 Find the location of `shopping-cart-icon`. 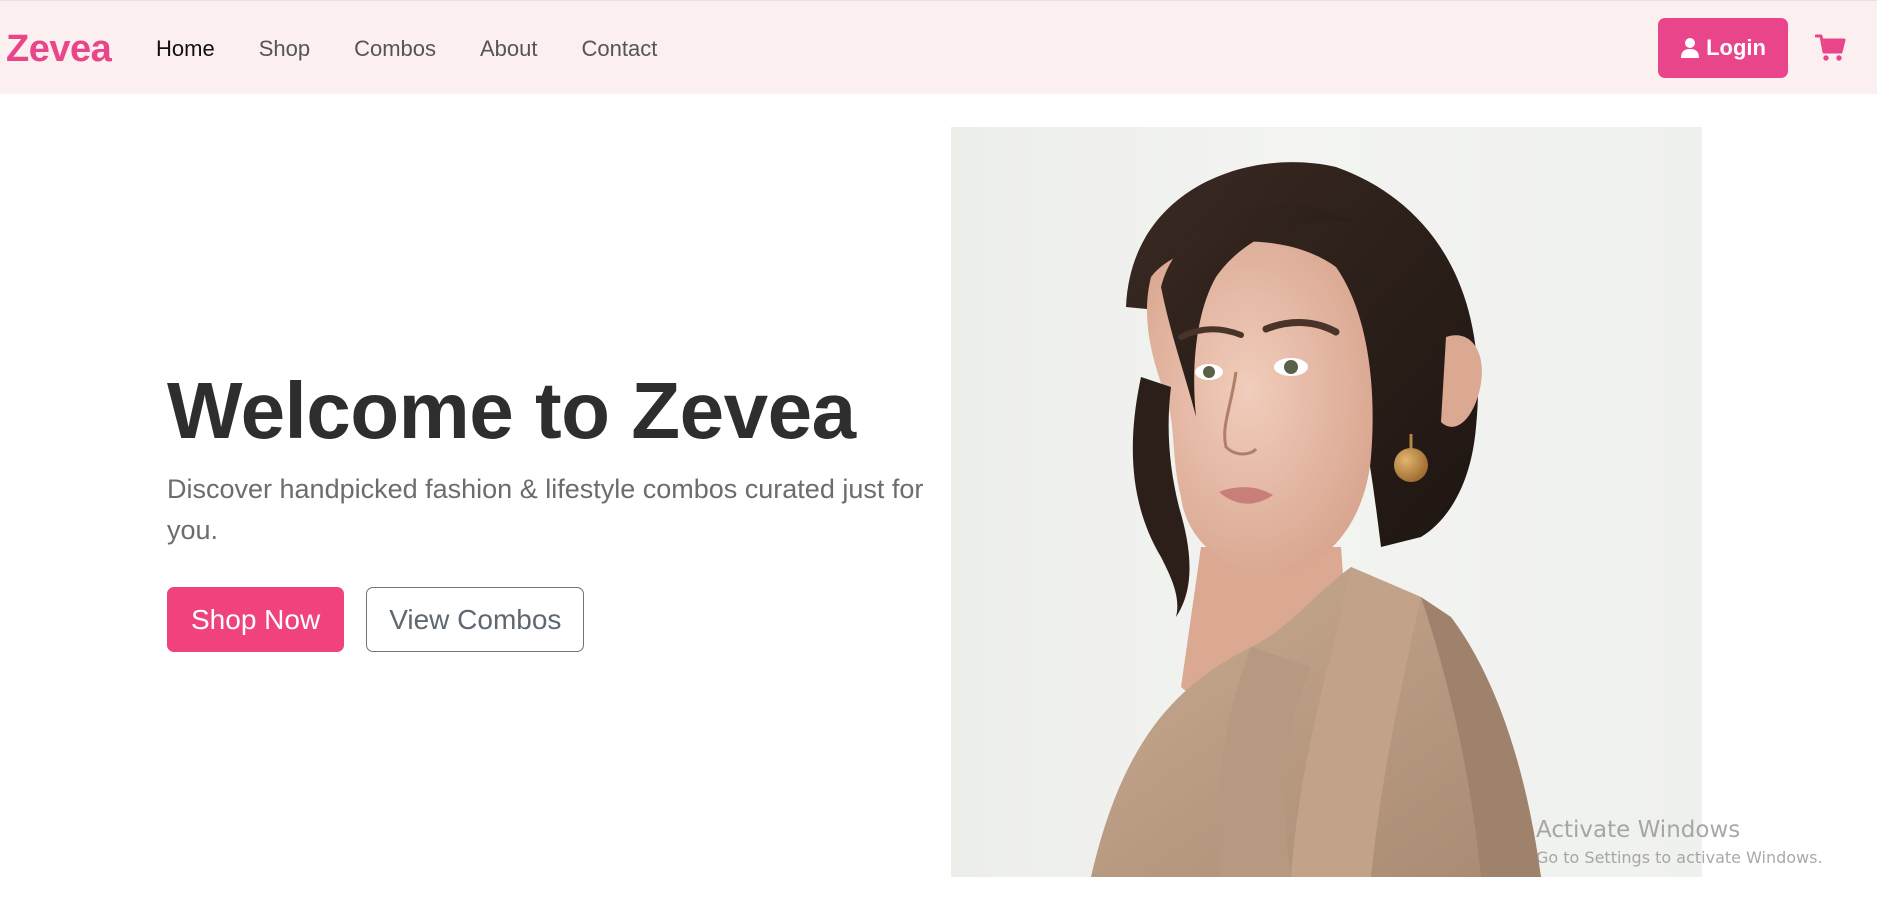

shopping-cart-icon is located at coordinates (1831, 47).